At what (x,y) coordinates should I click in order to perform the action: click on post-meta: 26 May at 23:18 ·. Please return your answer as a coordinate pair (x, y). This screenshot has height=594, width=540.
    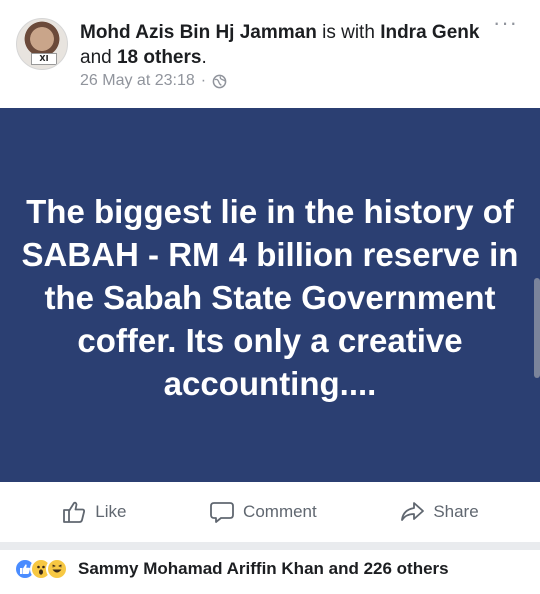
    Looking at the image, I should click on (153, 81).